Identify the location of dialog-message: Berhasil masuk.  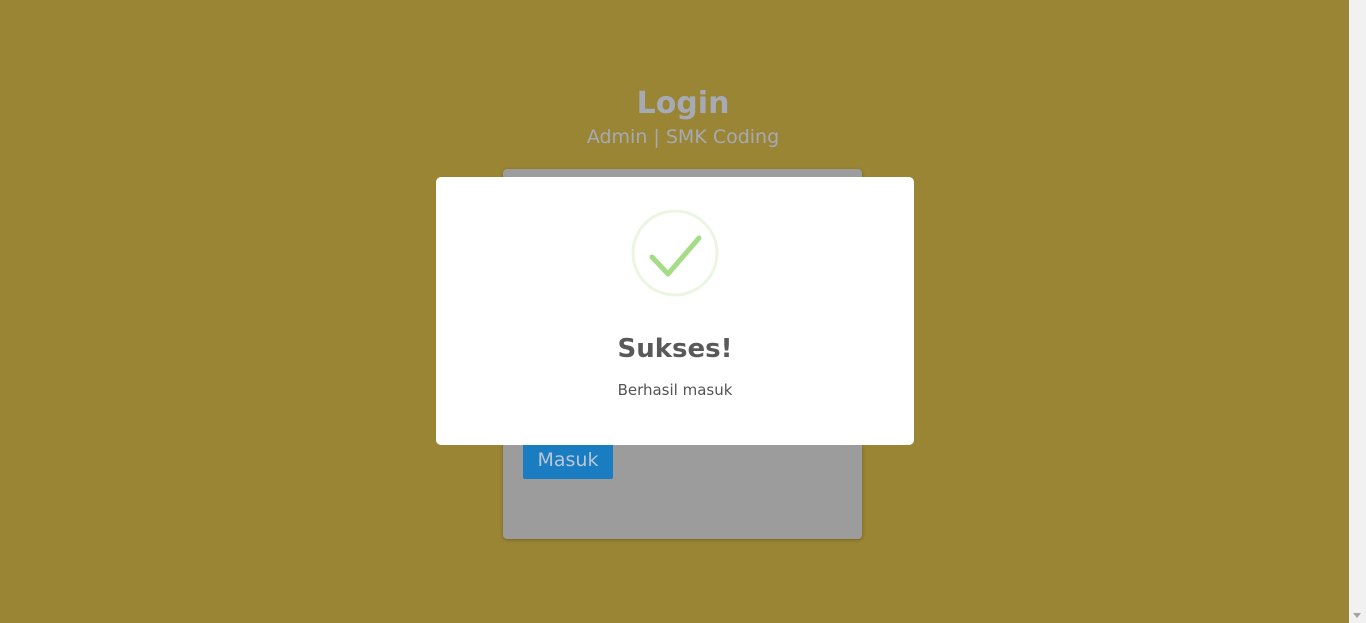
(675, 390).